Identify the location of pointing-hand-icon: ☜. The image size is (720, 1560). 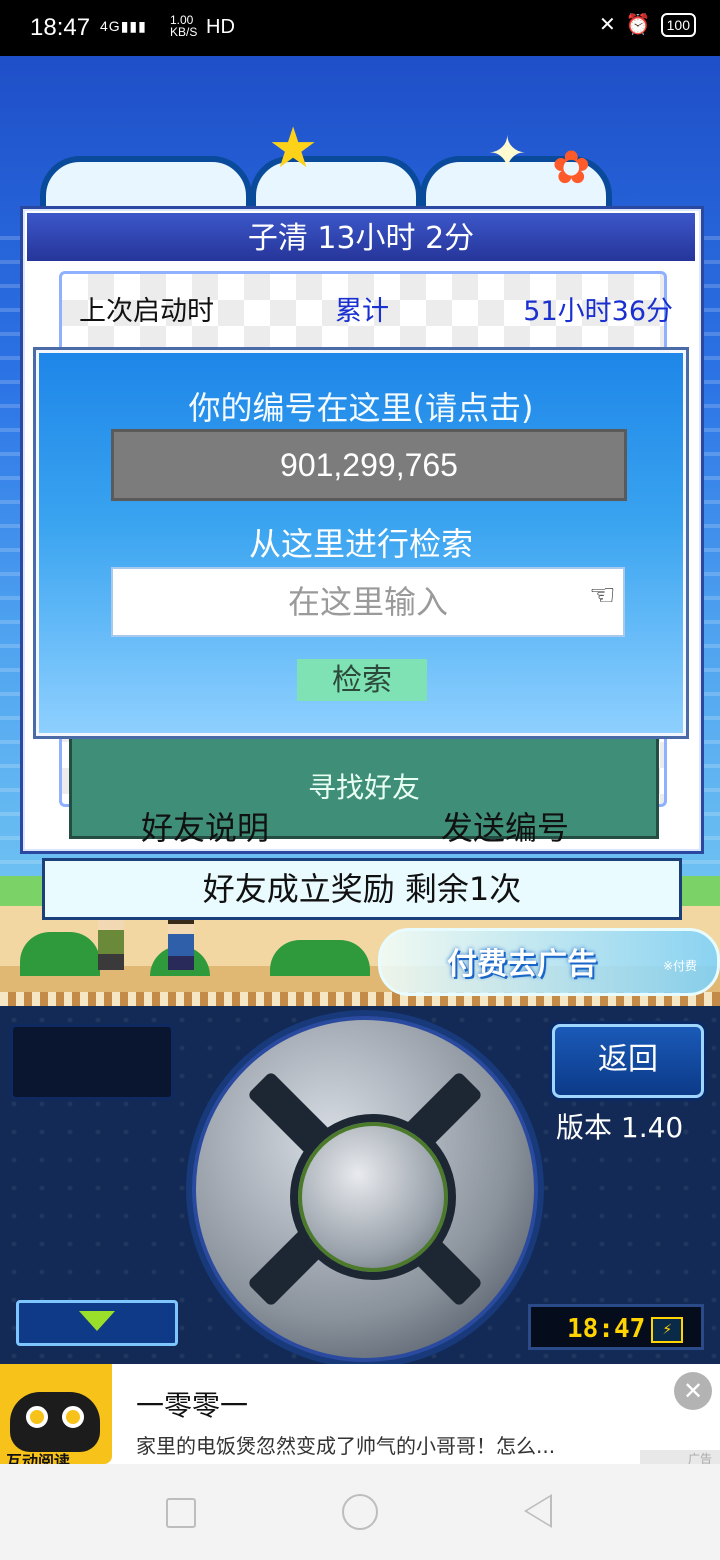
(602, 595).